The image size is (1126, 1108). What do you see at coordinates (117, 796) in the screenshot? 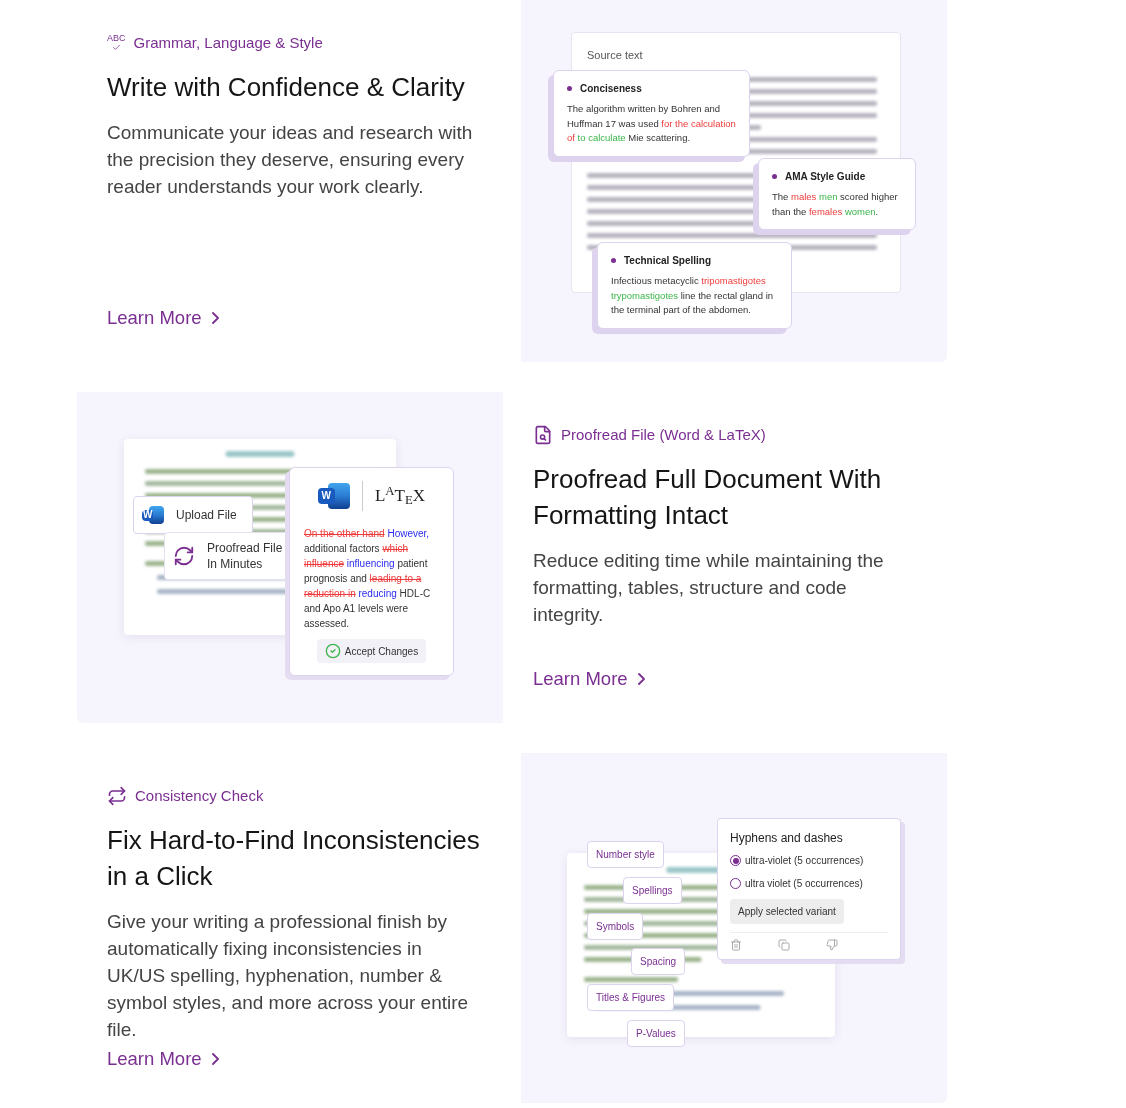
I see `repeat-icon` at bounding box center [117, 796].